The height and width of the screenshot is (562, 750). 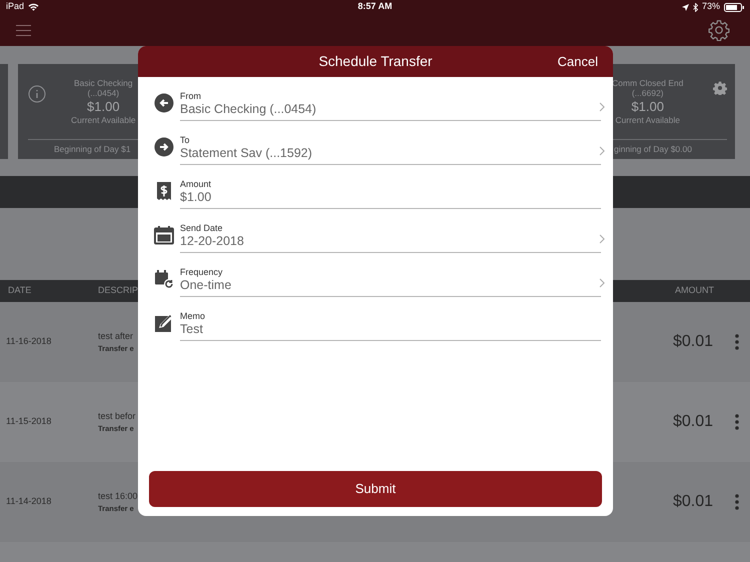 I want to click on description-text: test after, so click(x=116, y=336).